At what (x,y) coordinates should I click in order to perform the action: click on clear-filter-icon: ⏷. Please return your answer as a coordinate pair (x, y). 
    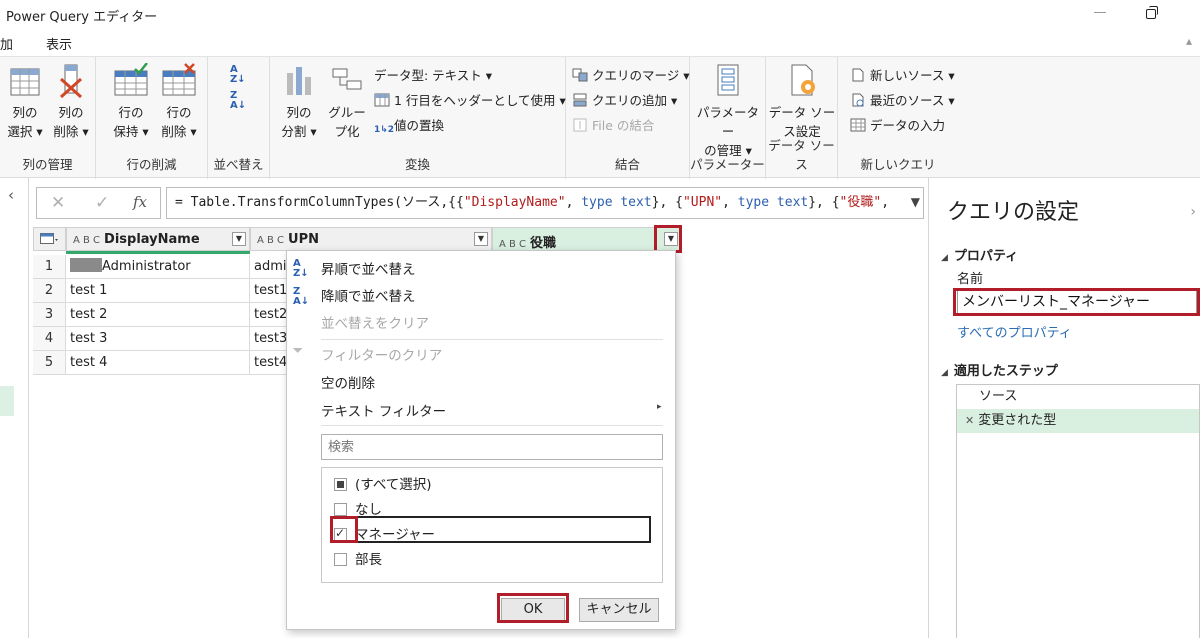
    Looking at the image, I should click on (298, 350).